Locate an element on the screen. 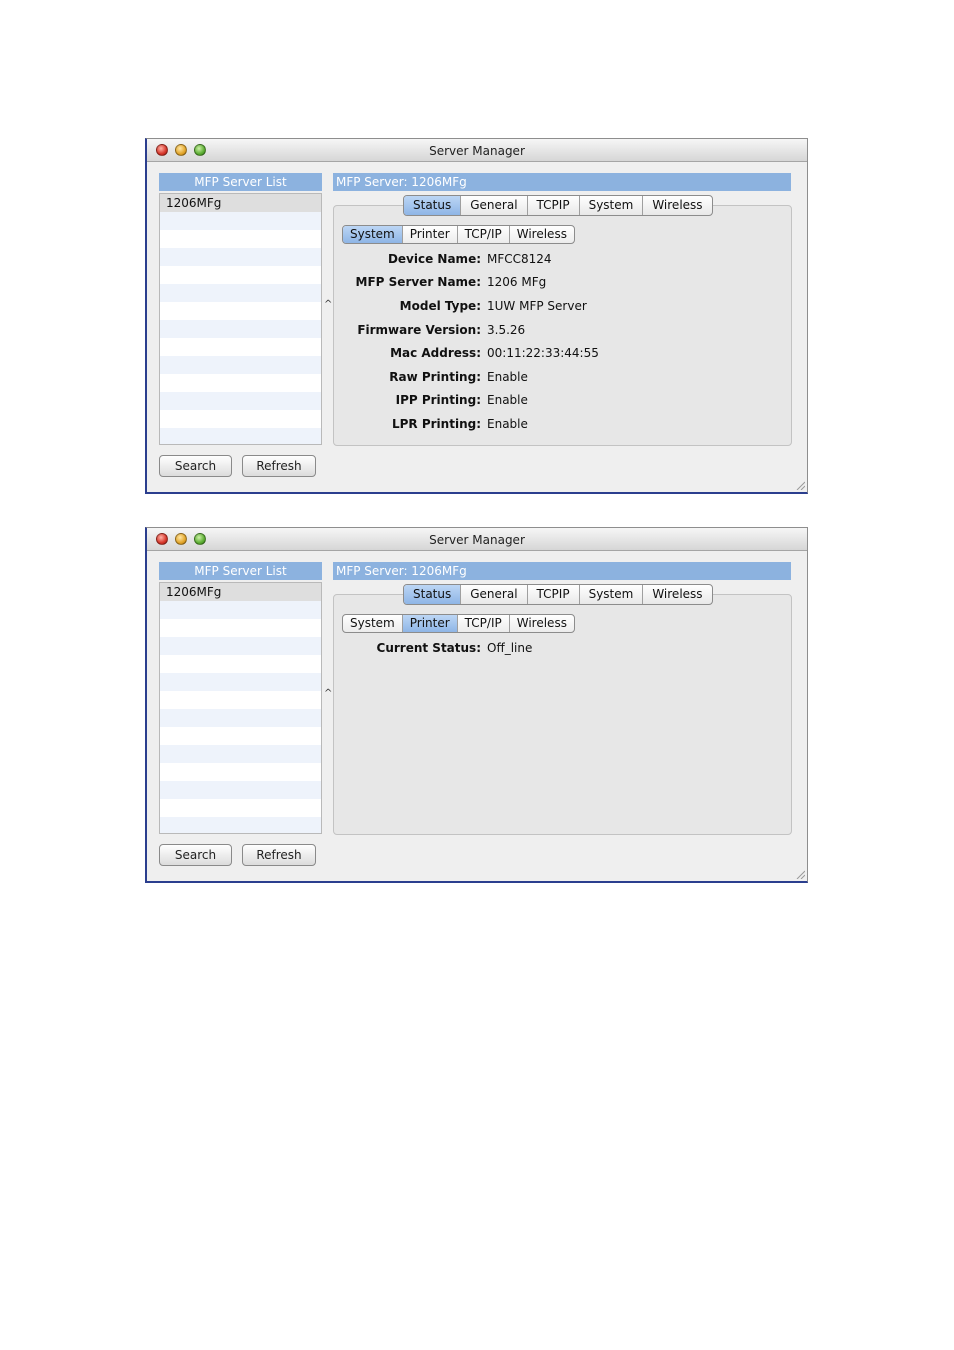 This screenshot has width=954, height=1350. field-raw-printing: Raw Printing: Enable is located at coordinates (558, 377).